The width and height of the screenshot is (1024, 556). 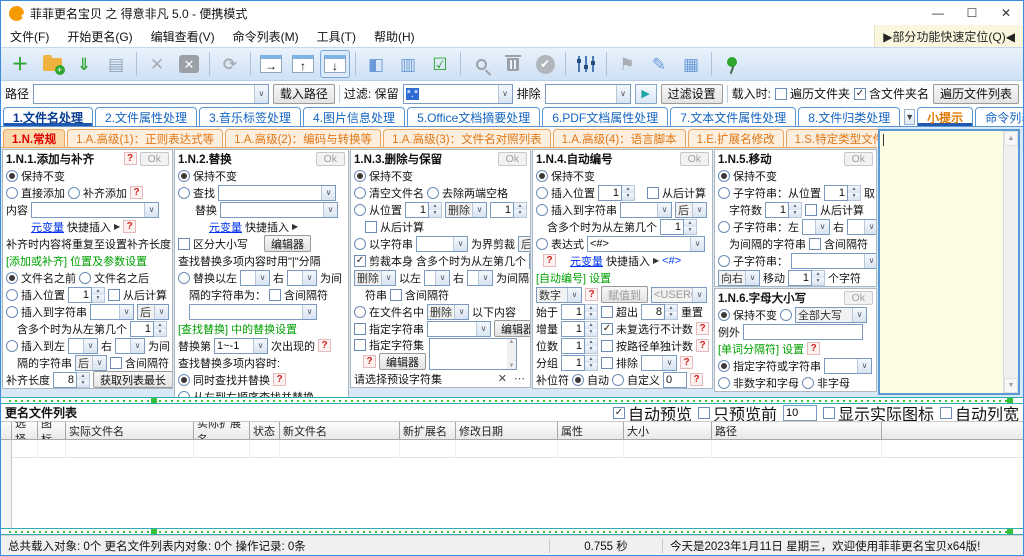 What do you see at coordinates (474, 116) in the screenshot?
I see `tab-5.Office文档摘要处理: 5.Office文档摘要处理` at bounding box center [474, 116].